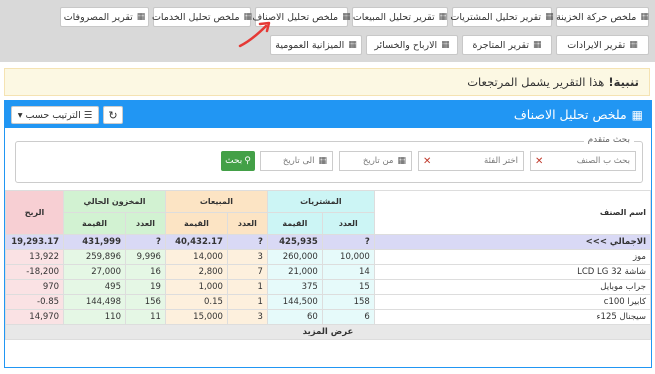 The height and width of the screenshot is (374, 655). Describe the element at coordinates (570, 114) in the screenshot. I see `panel-title: ملخص تحليل الاصناف` at that location.